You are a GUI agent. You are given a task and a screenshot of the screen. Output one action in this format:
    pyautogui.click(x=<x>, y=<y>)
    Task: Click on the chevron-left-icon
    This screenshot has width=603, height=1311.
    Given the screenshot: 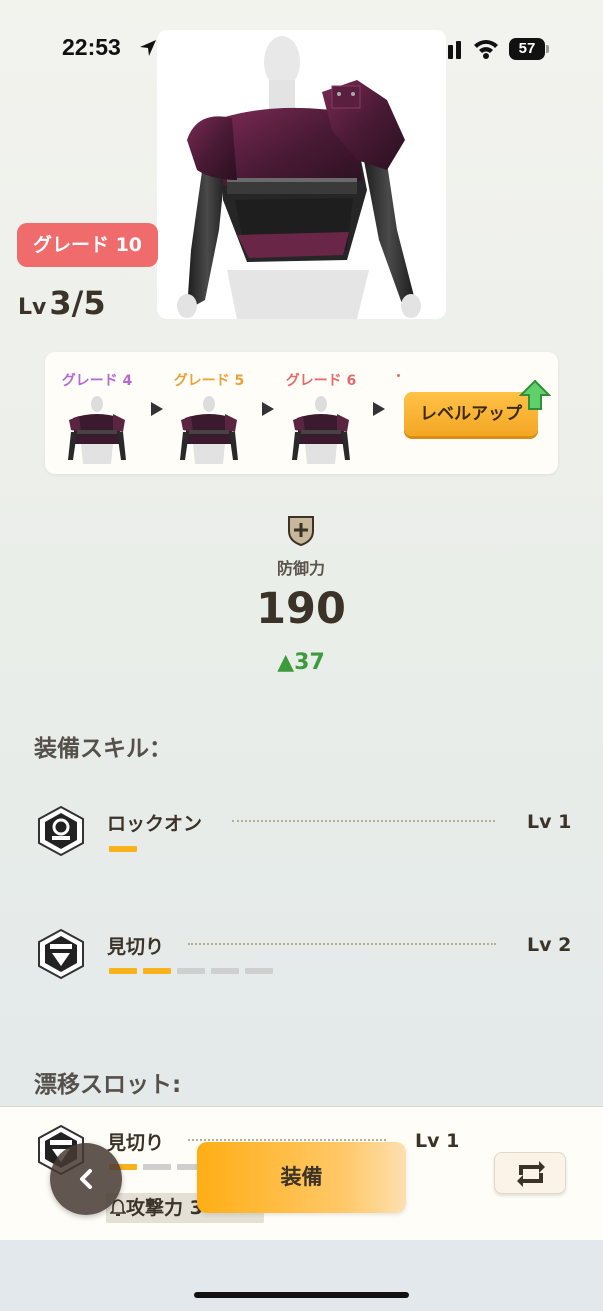 What is the action you would take?
    pyautogui.click(x=86, y=1179)
    